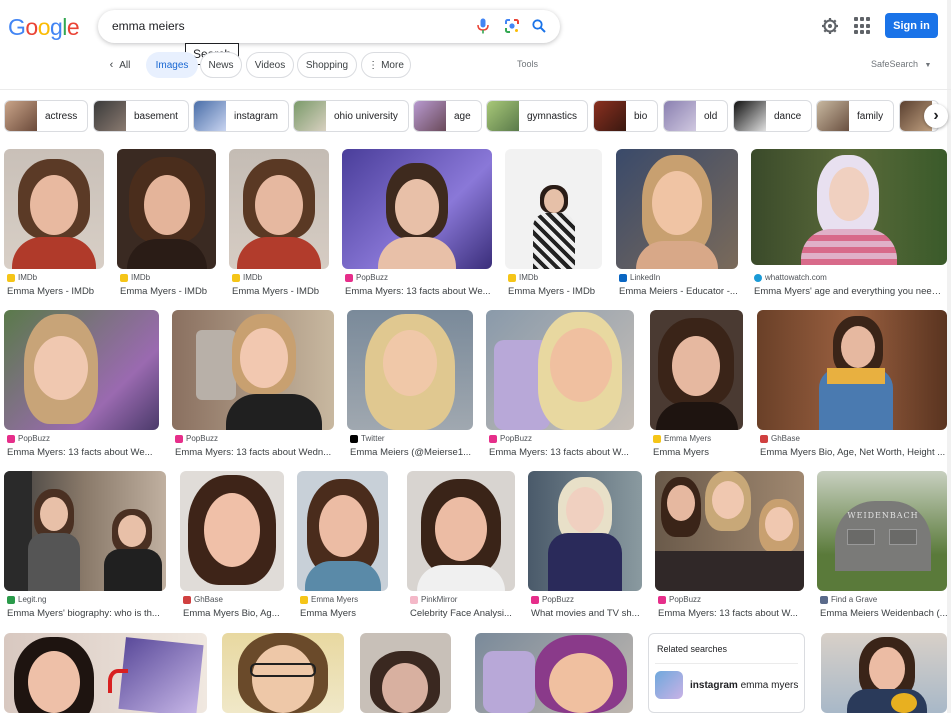 The width and height of the screenshot is (951, 713). Describe the element at coordinates (241, 116) in the screenshot. I see `chip-instagram: instagram` at that location.